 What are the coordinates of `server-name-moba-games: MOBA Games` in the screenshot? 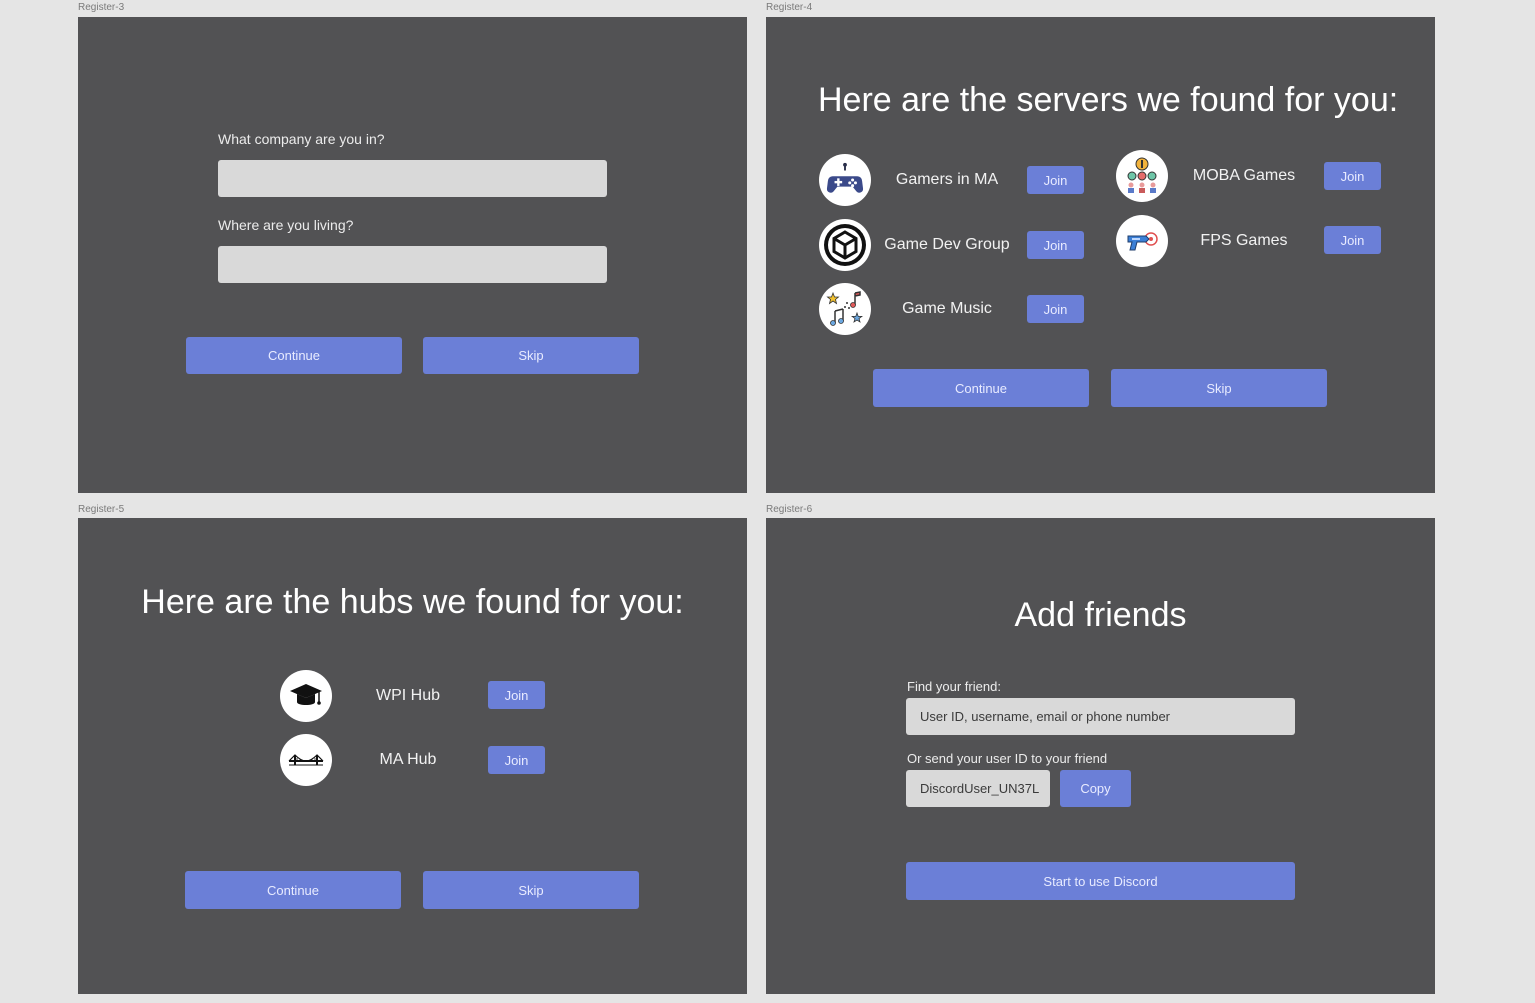 It's located at (1244, 175).